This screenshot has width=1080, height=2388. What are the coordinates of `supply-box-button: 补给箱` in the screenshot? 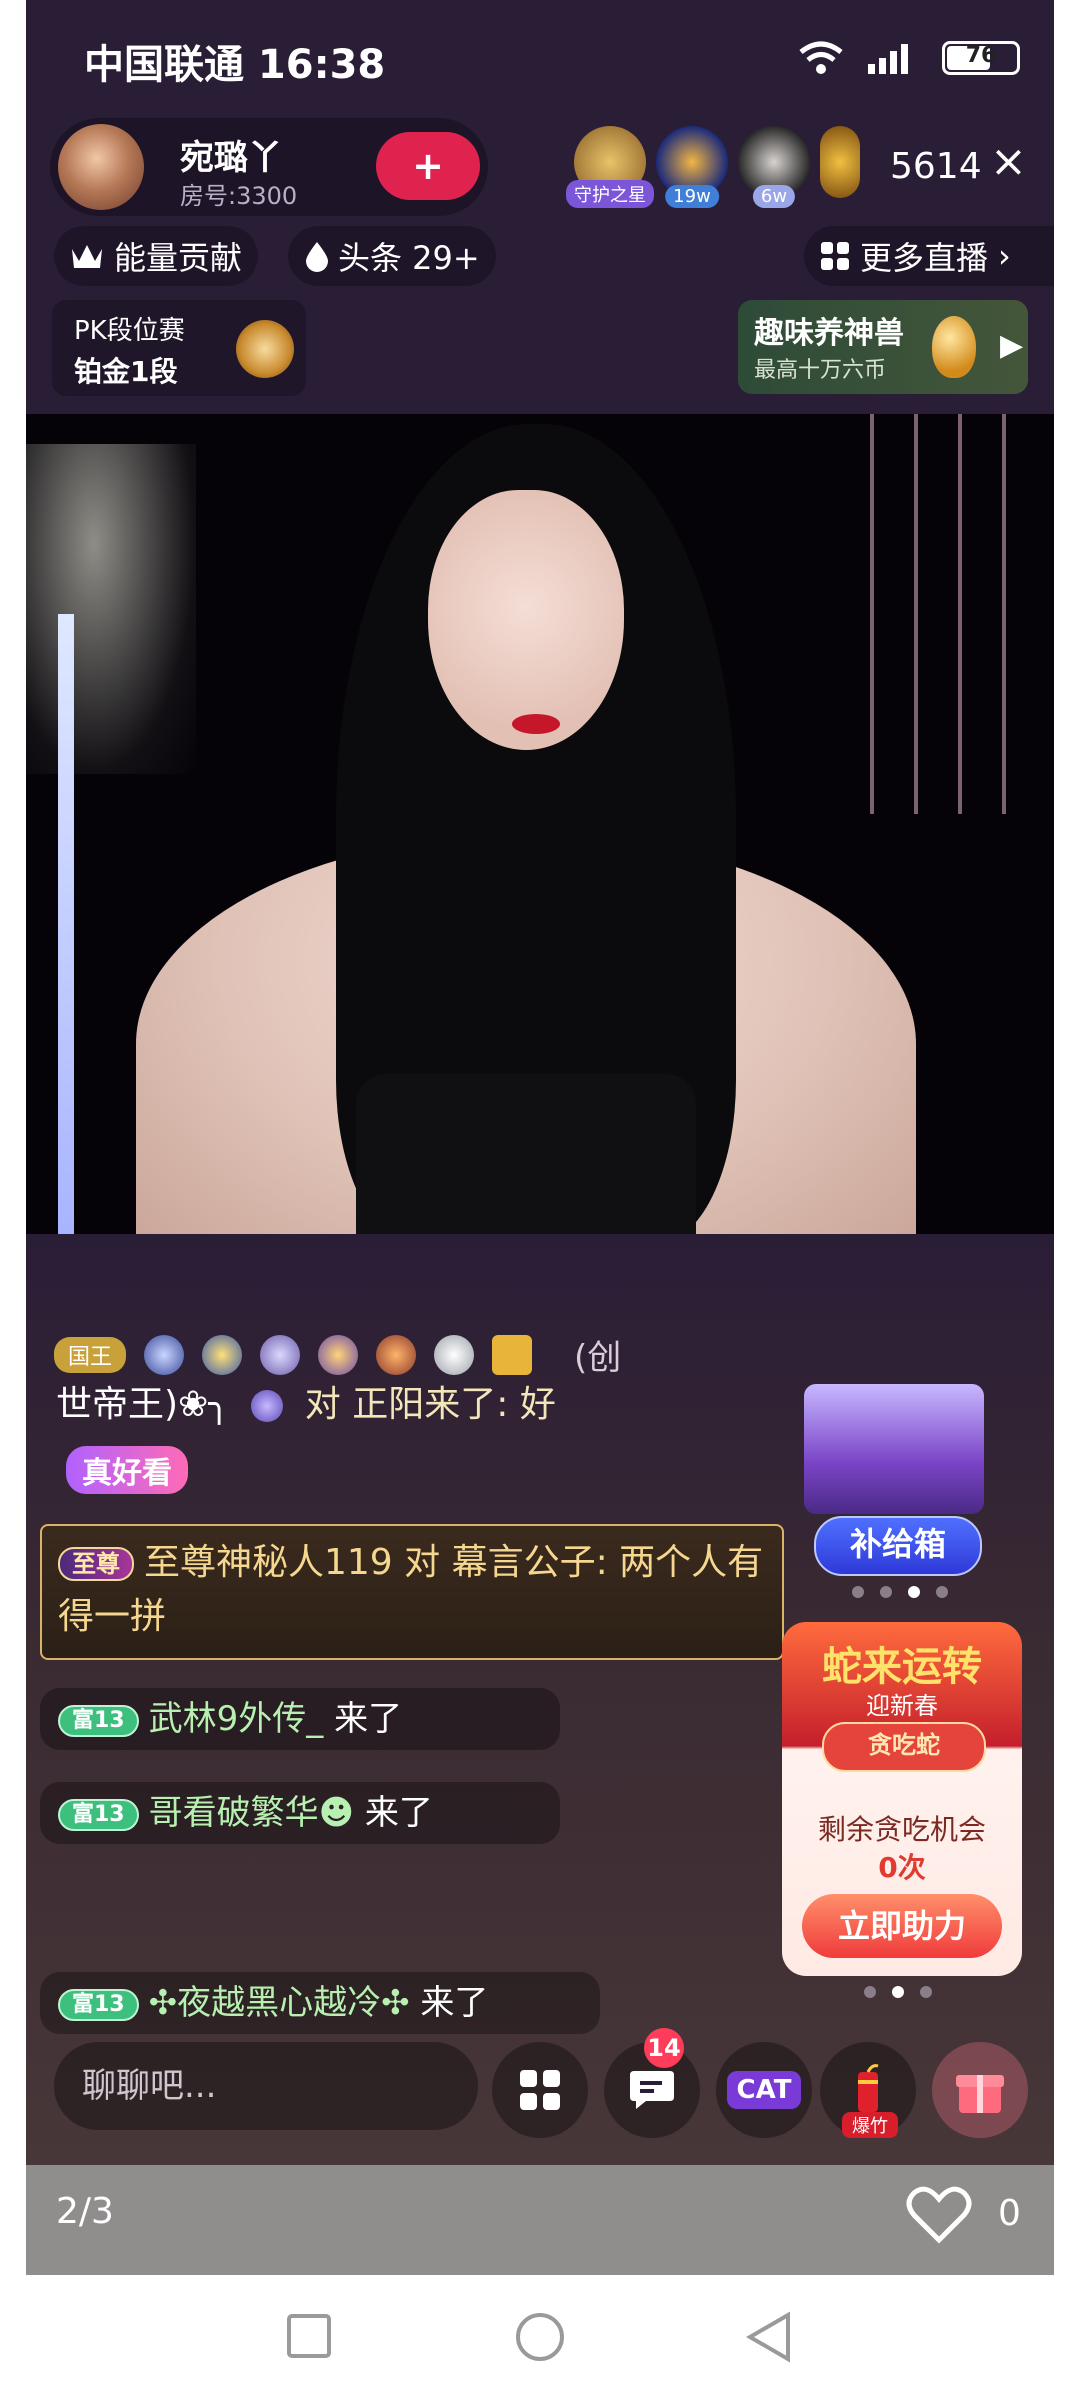 It's located at (898, 1546).